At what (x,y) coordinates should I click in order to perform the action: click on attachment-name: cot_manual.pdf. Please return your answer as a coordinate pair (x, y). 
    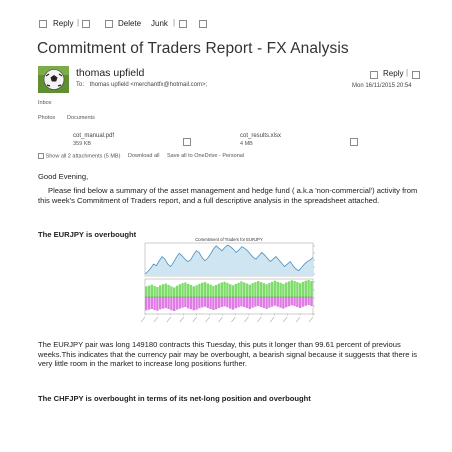
    Looking at the image, I should click on (94, 136).